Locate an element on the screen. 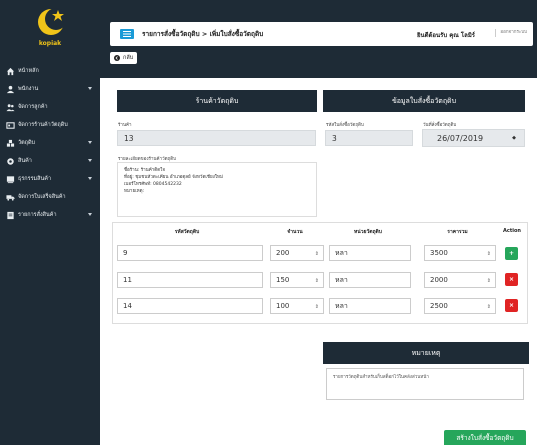 The image size is (537, 445). sidebar-item-transactions: ธุรกรรมสินค้า is located at coordinates (50, 179).